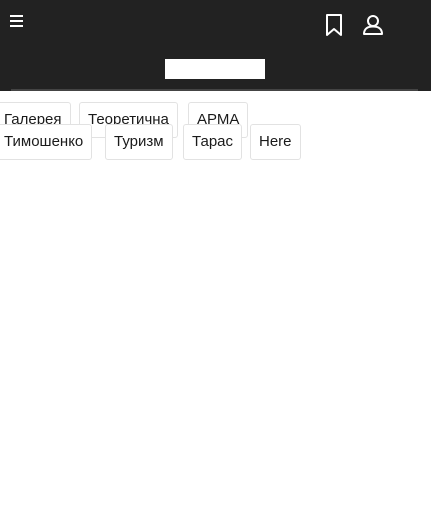  Describe the element at coordinates (214, 90) in the screenshot. I see `header-divider` at that location.